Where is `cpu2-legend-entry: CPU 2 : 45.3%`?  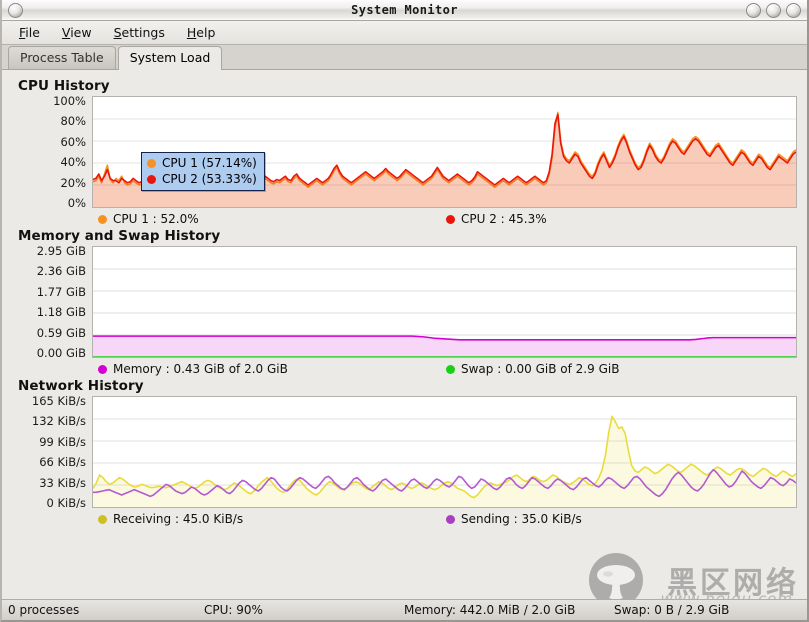
cpu2-legend-entry: CPU 2 : 45.3% is located at coordinates (496, 219).